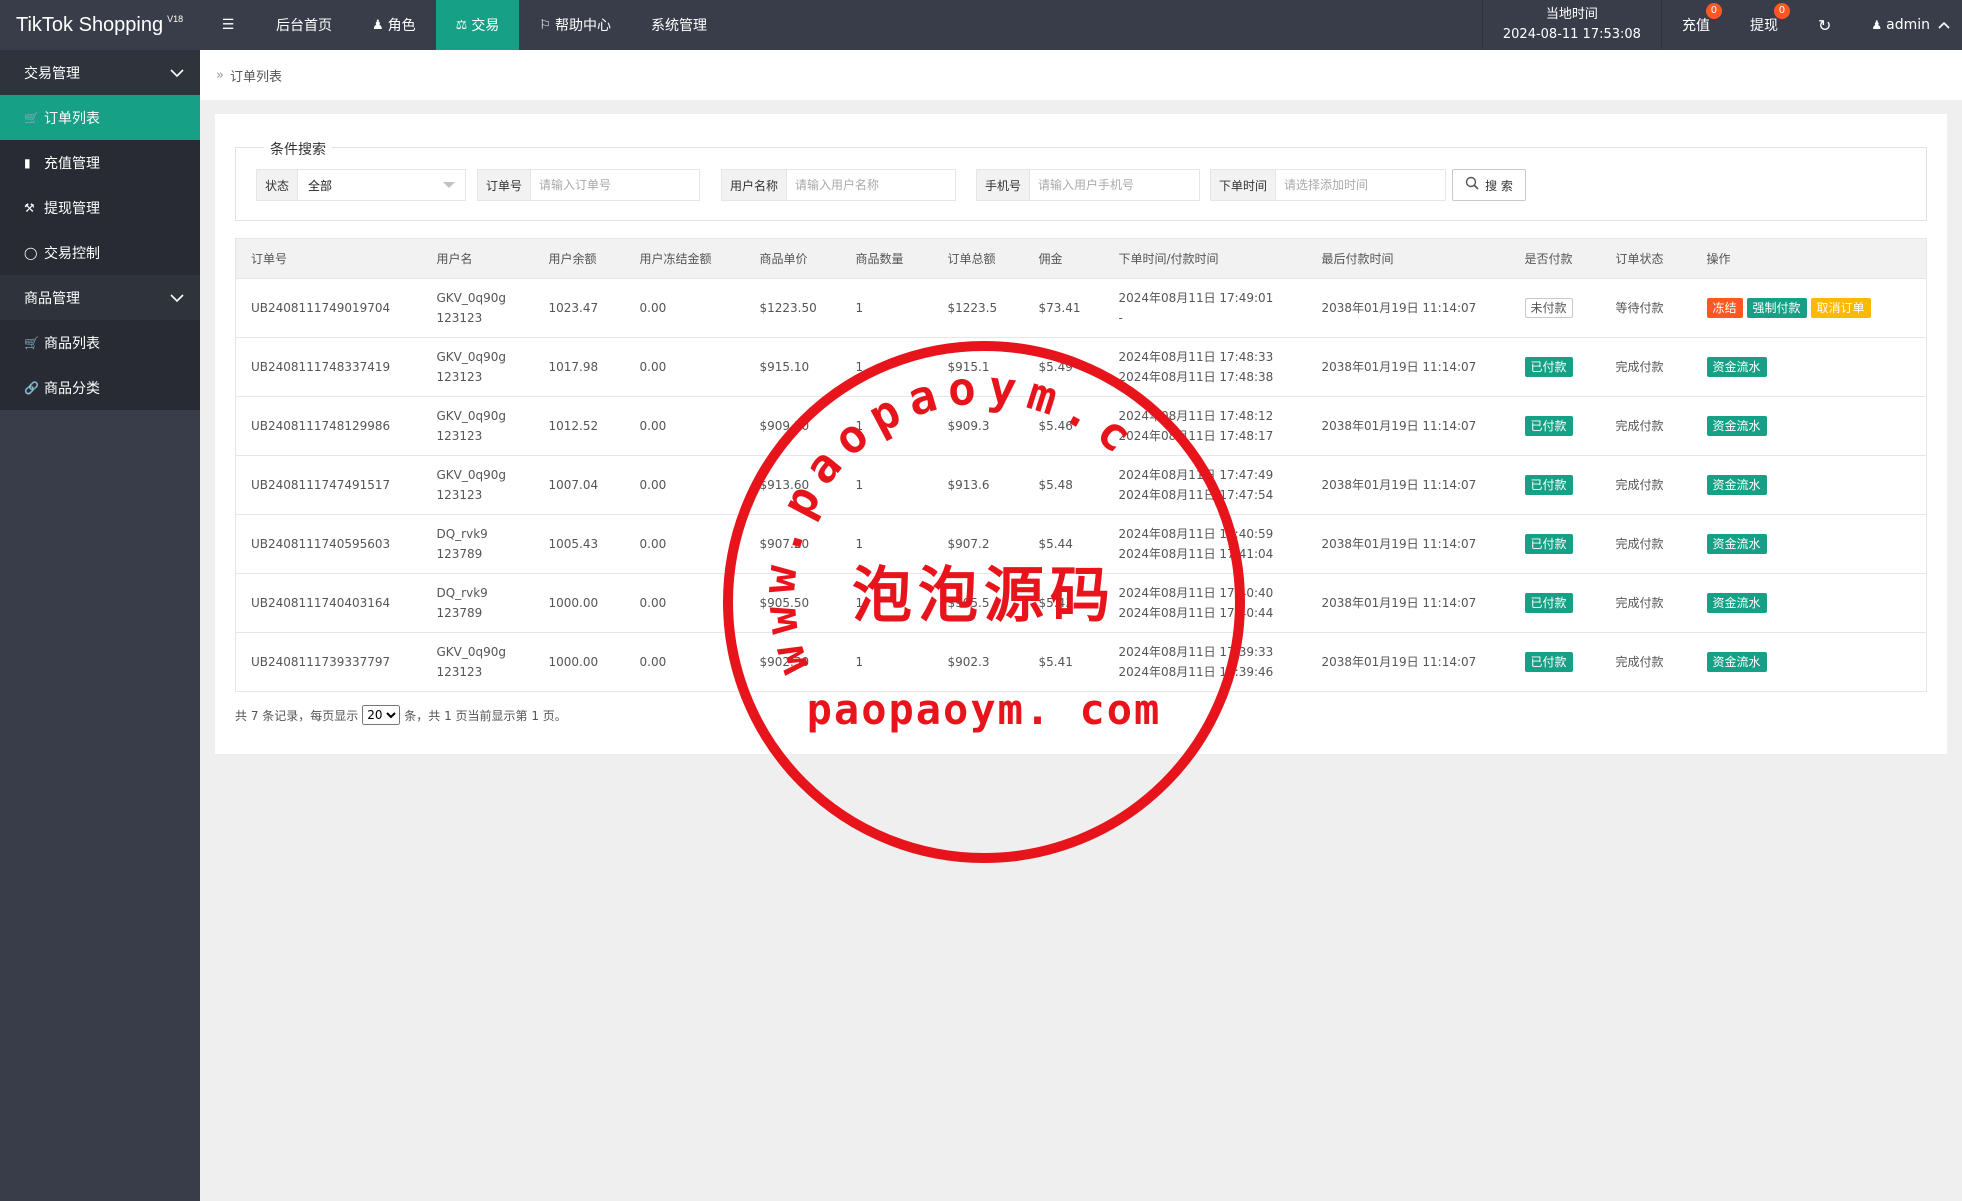 Image resolution: width=1962 pixels, height=1201 pixels. What do you see at coordinates (1114, 185) in the screenshot?
I see `phone-input` at bounding box center [1114, 185].